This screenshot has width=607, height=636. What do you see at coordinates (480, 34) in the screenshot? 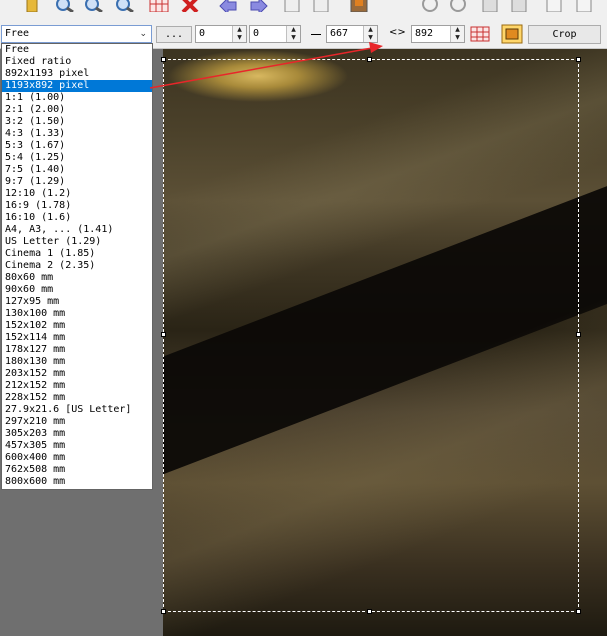
I see `grid-toggle-icon` at bounding box center [480, 34].